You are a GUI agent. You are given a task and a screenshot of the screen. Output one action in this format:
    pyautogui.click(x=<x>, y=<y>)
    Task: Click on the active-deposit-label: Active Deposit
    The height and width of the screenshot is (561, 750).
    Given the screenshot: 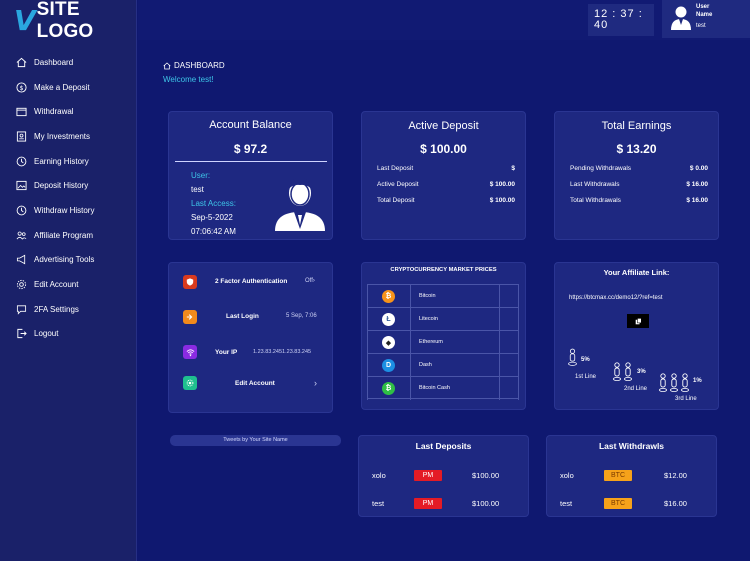 What is the action you would take?
    pyautogui.click(x=398, y=184)
    